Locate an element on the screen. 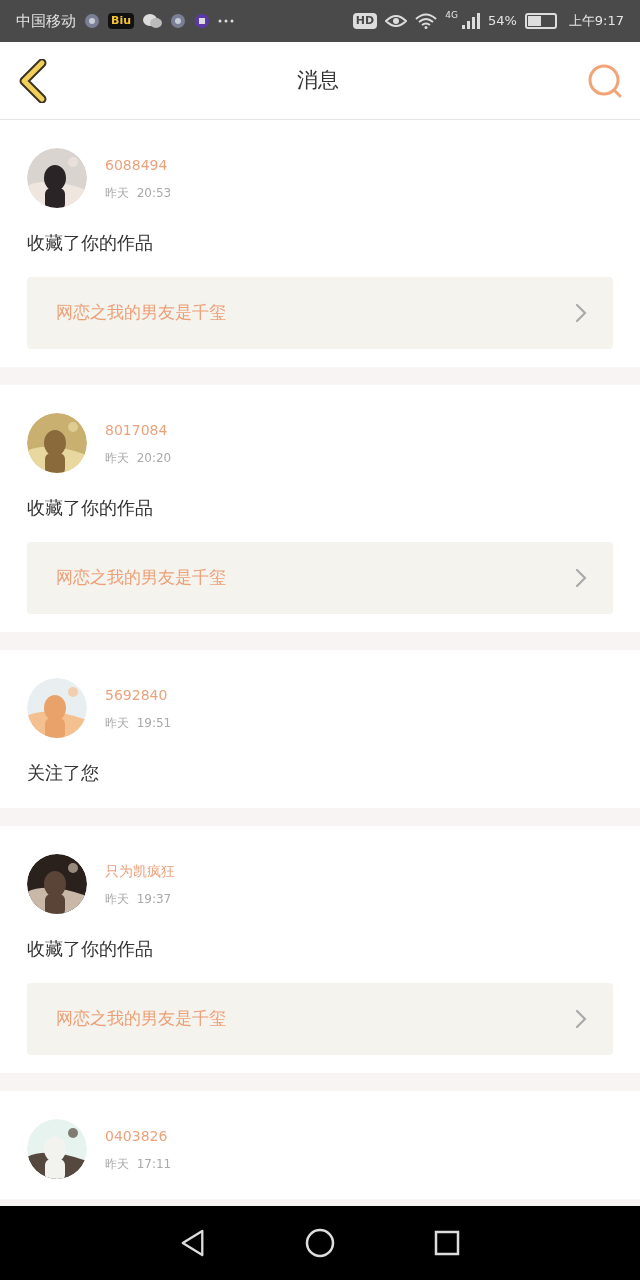  message-text: 关注了您 is located at coordinates (63, 773).